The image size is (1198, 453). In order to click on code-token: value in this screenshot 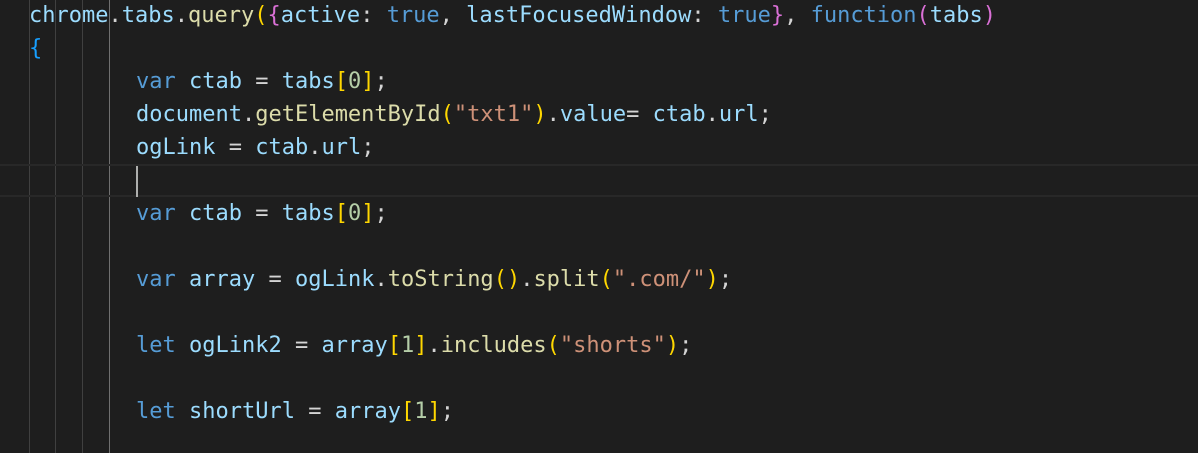, I will do `click(593, 114)`.